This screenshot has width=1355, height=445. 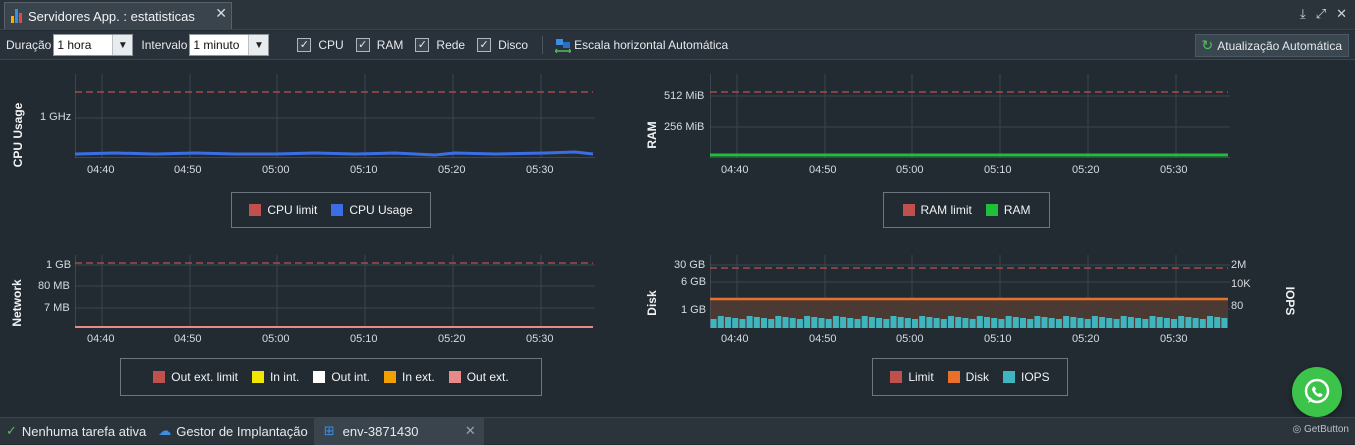 I want to click on checkbox-network: ✓ Rede, so click(x=440, y=45).